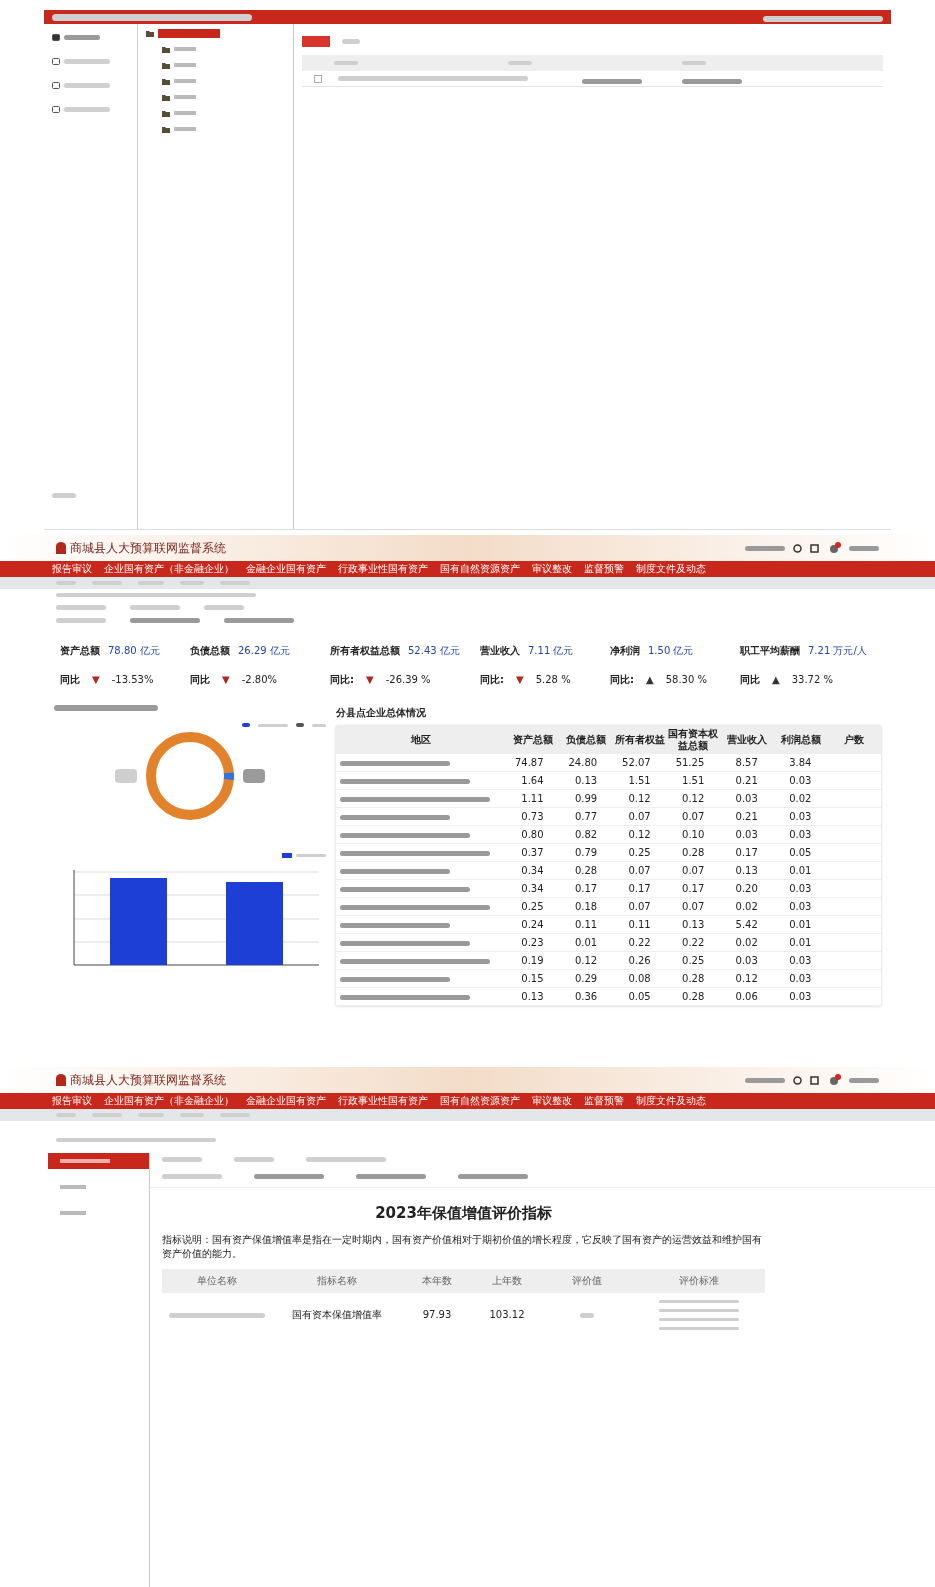  I want to click on table-cell-text: 97.93, so click(437, 1315).